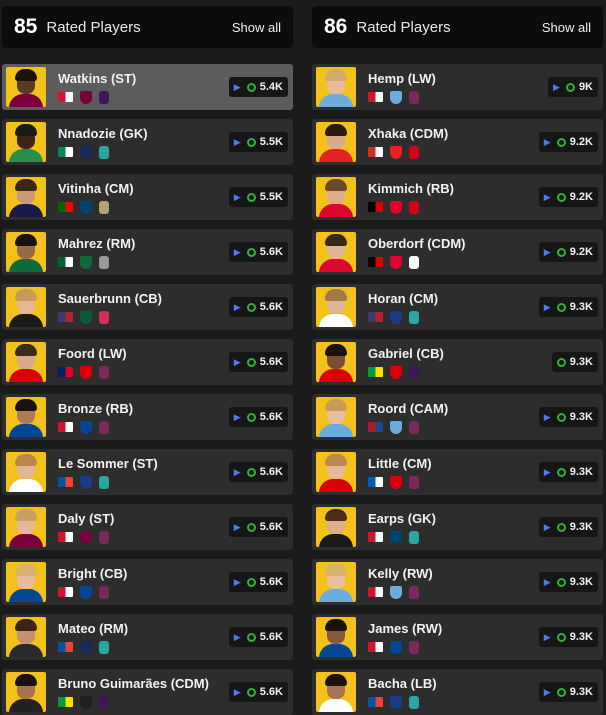 The image size is (606, 715). Describe the element at coordinates (457, 197) in the screenshot. I see `player-card: Kimmich (RB) ▶ 9.2K` at that location.